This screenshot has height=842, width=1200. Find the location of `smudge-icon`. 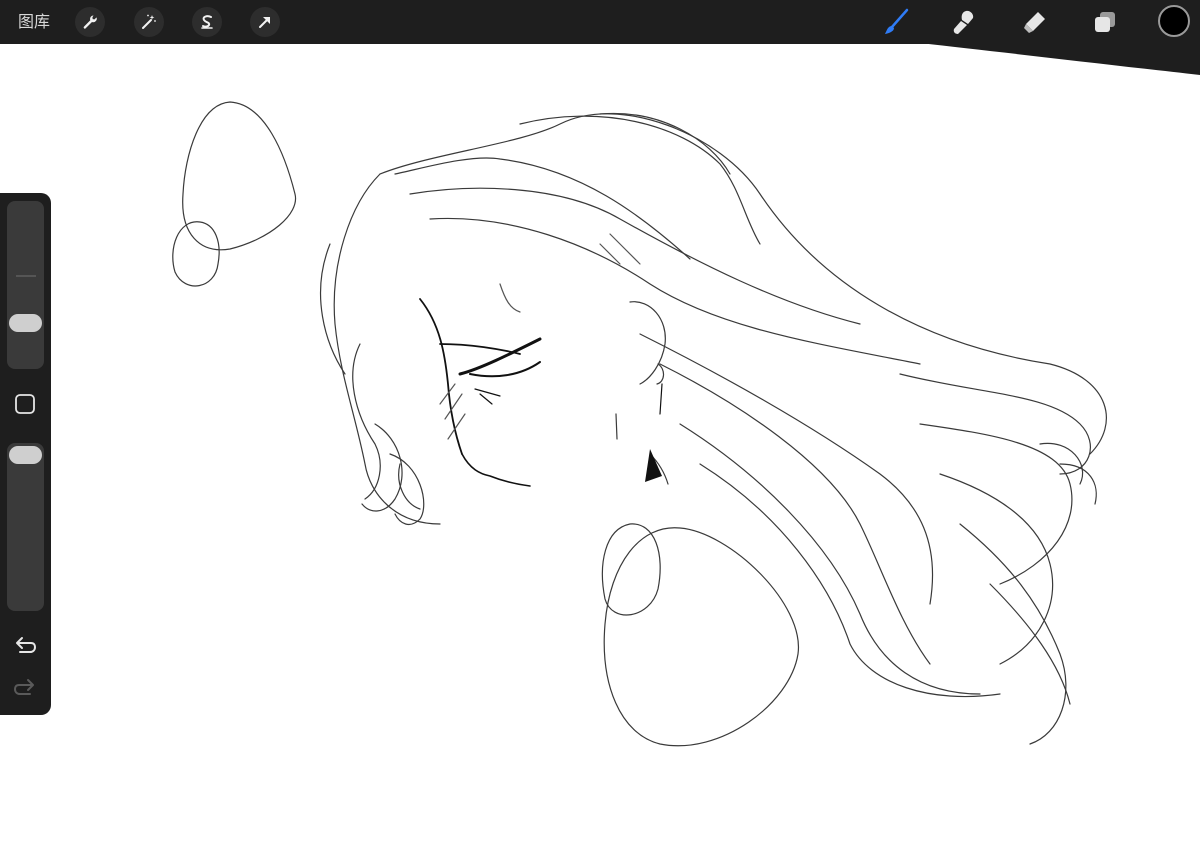

smudge-icon is located at coordinates (963, 22).